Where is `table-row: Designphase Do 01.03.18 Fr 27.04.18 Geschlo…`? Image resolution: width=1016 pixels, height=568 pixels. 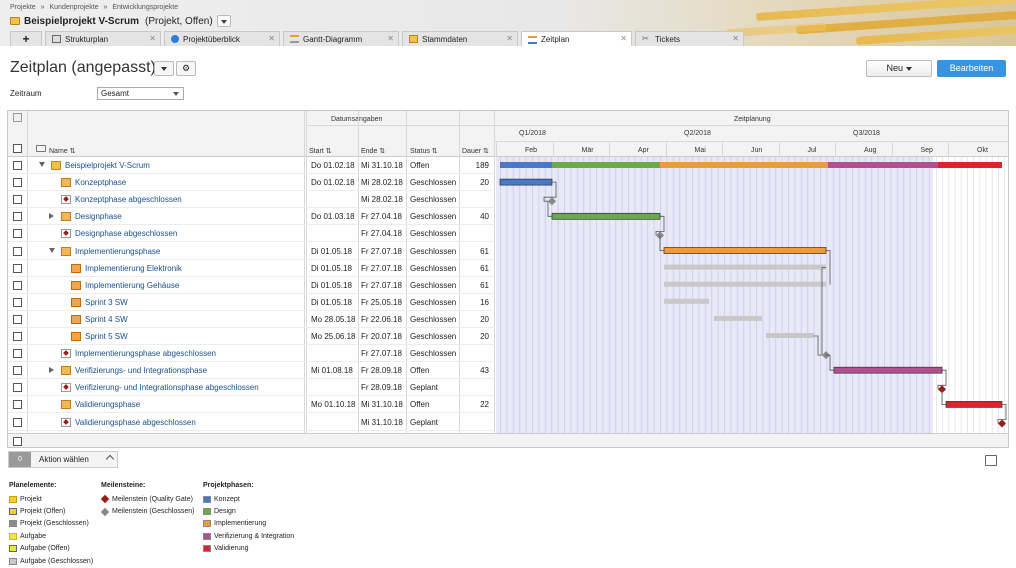 table-row: Designphase Do 01.03.18 Fr 27.04.18 Geschlo… is located at coordinates (251, 217).